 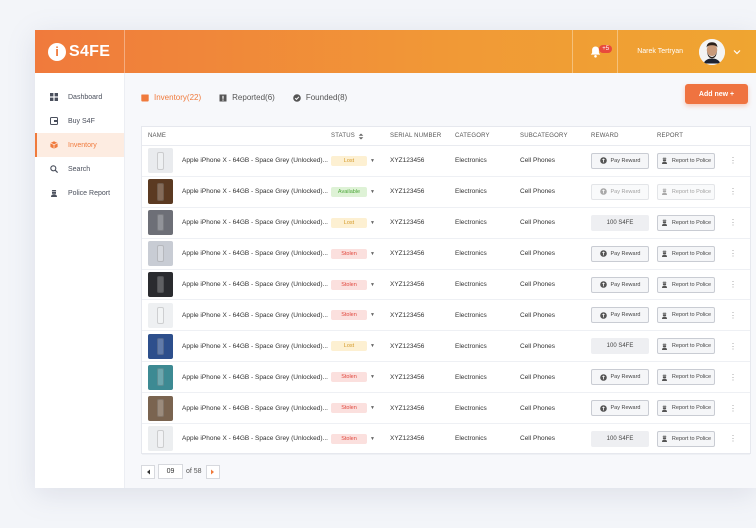 I want to click on avatar, so click(x=712, y=51).